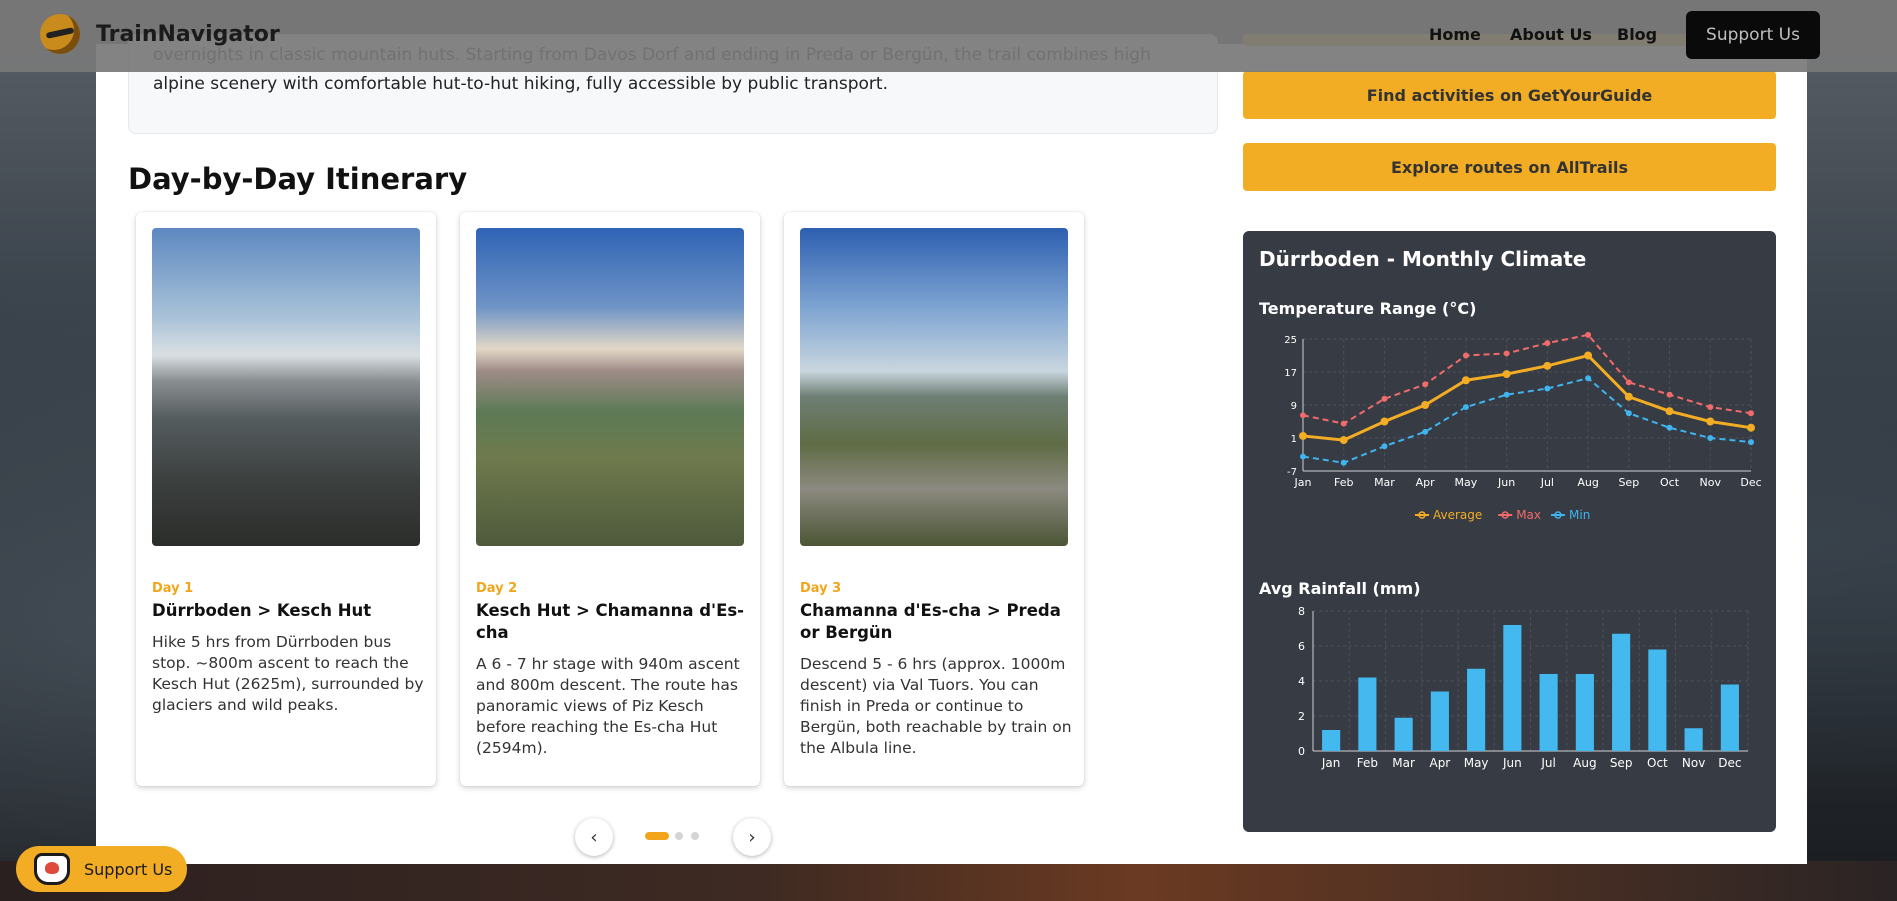  What do you see at coordinates (1290, 373) in the screenshot?
I see `y-tick-label: 17` at bounding box center [1290, 373].